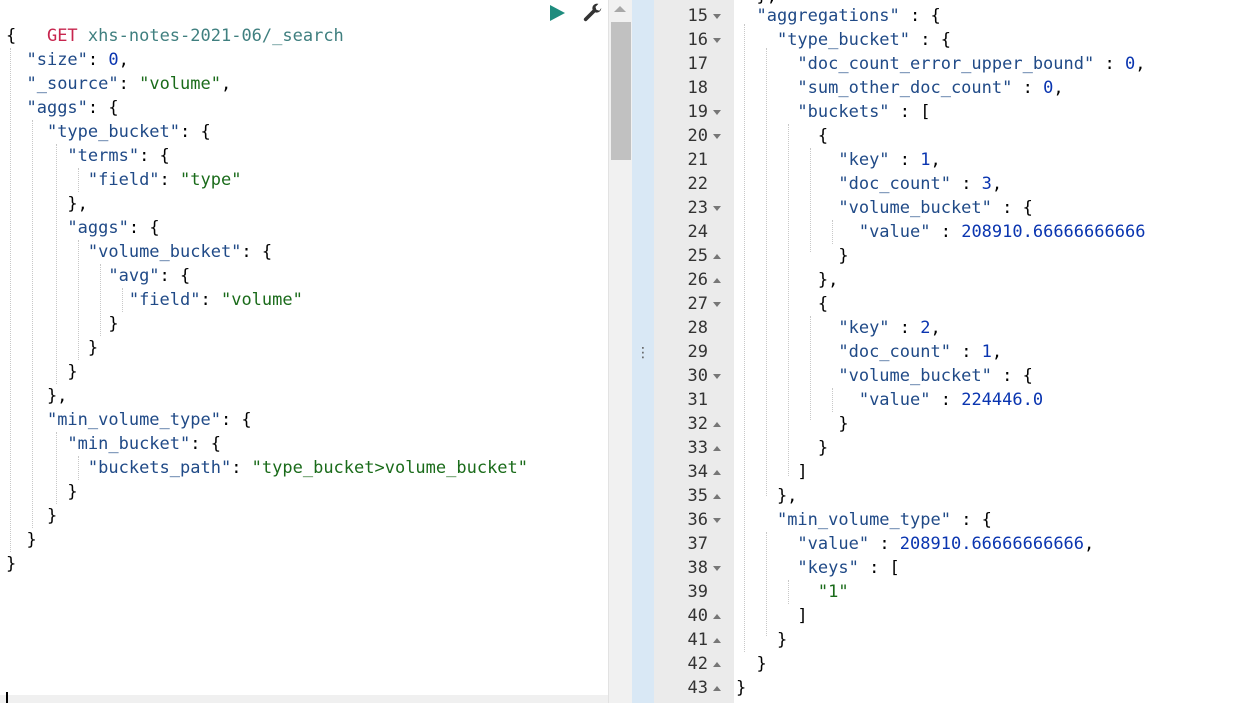  What do you see at coordinates (7, 697) in the screenshot?
I see `text-cursor` at bounding box center [7, 697].